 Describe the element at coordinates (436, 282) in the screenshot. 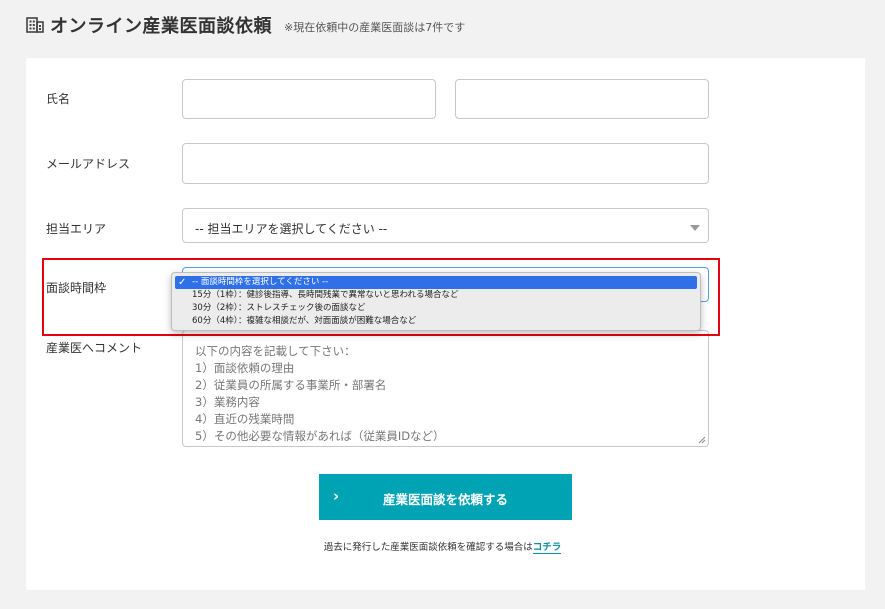

I see `timeslot-option-default: ✓ -- 面談時間枠を選択してください --` at that location.